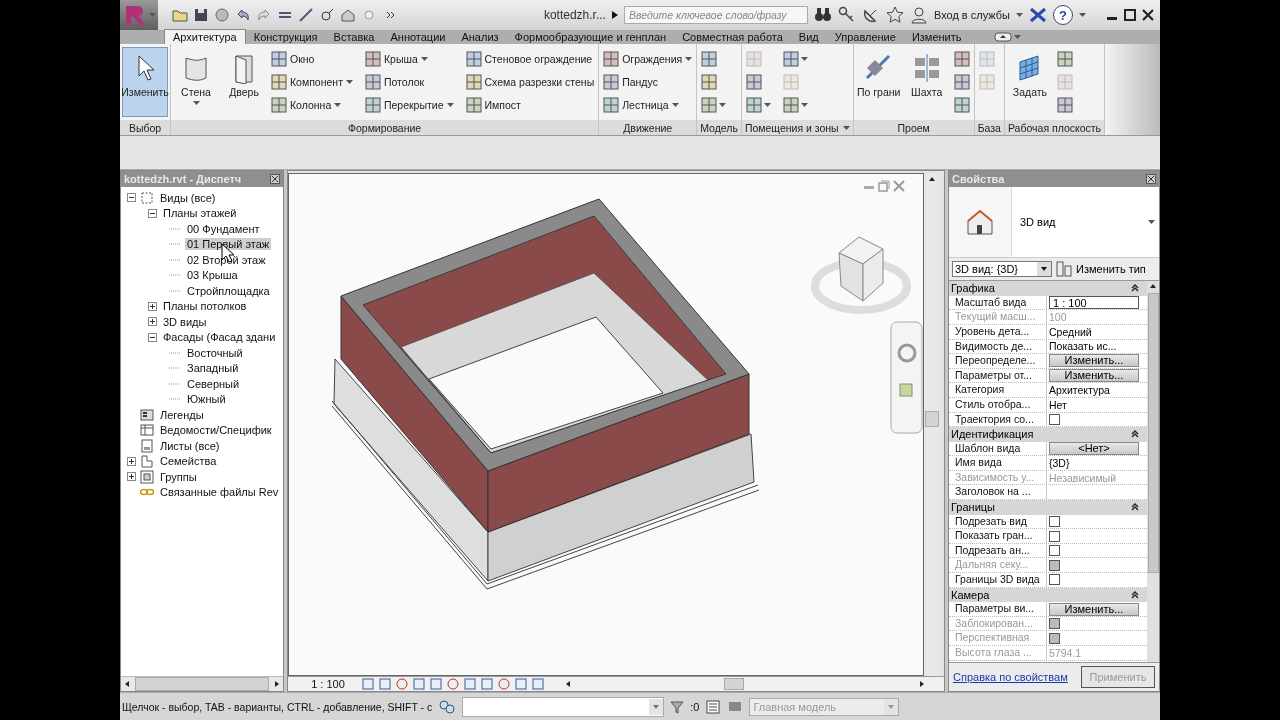 This screenshot has width=1280, height=720. Describe the element at coordinates (1094, 303) in the screenshot. I see `property-field: 1 : 100` at that location.